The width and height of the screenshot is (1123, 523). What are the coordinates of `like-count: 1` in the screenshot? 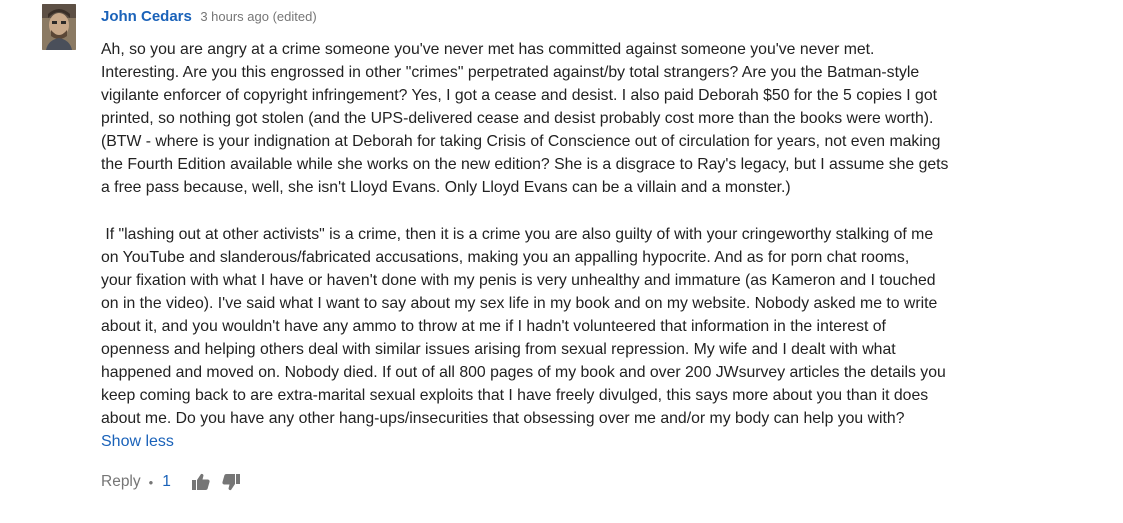 It's located at (166, 481).